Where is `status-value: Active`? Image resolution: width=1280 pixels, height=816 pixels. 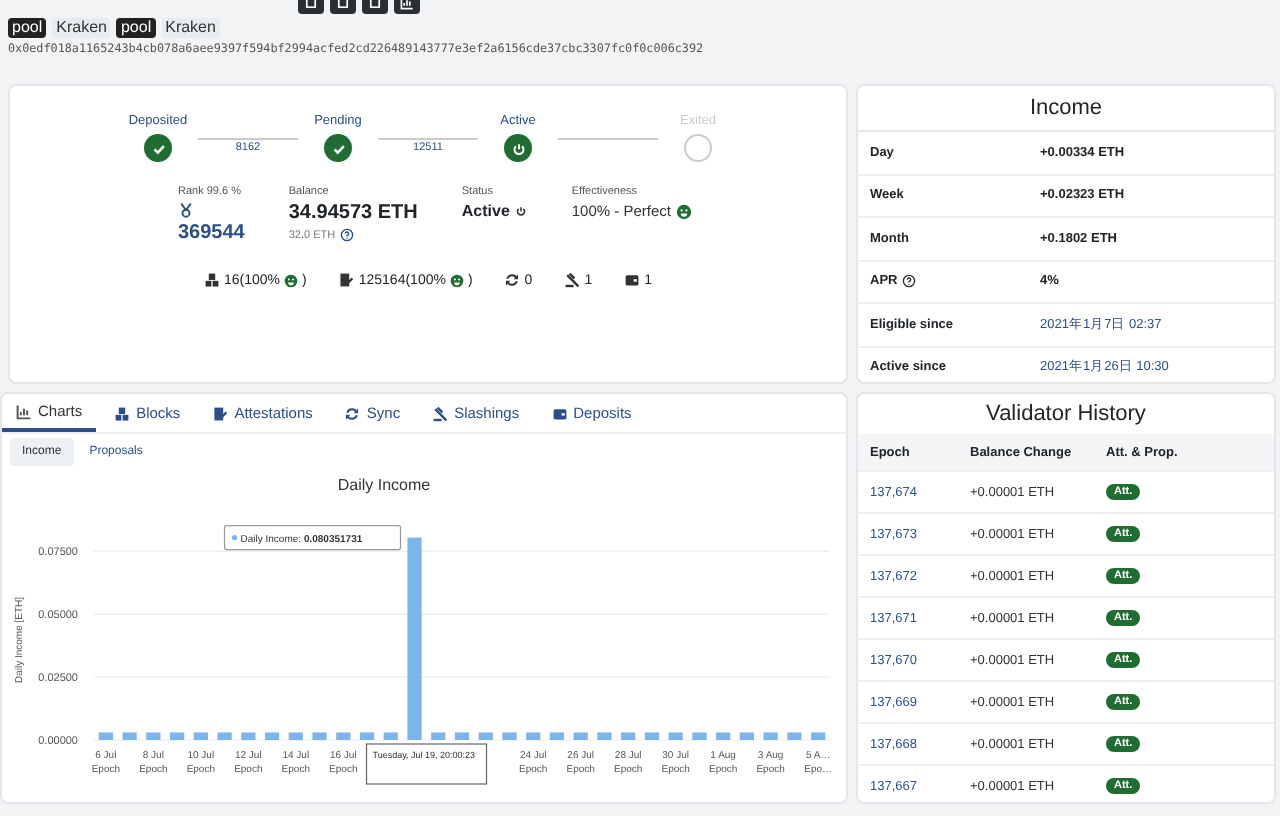 status-value: Active is located at coordinates (485, 211).